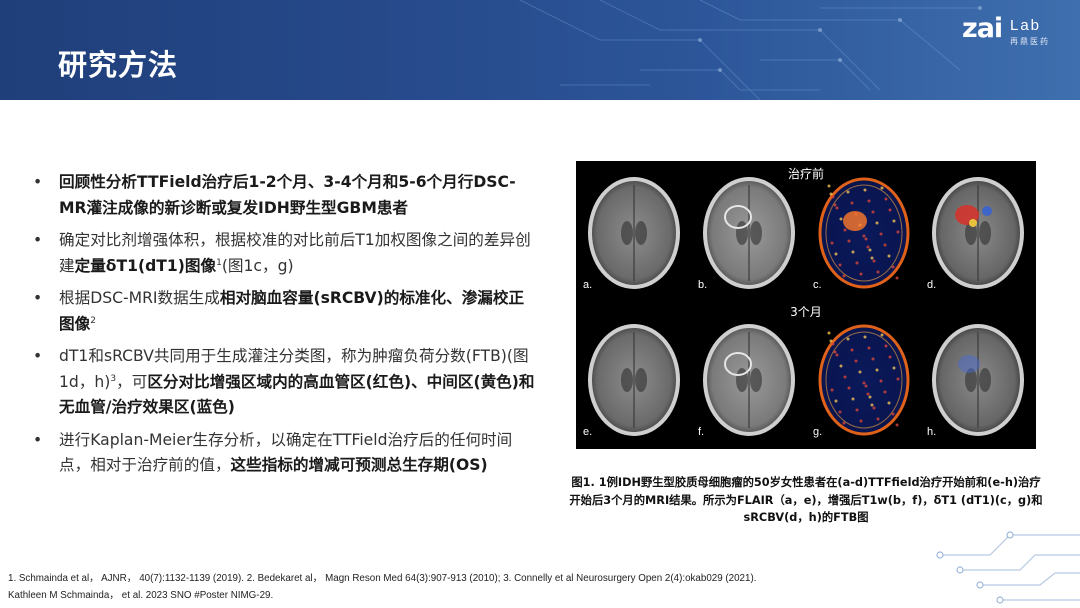 The image size is (1080, 608). Describe the element at coordinates (701, 432) in the screenshot. I see `panel-letter: f.` at that location.